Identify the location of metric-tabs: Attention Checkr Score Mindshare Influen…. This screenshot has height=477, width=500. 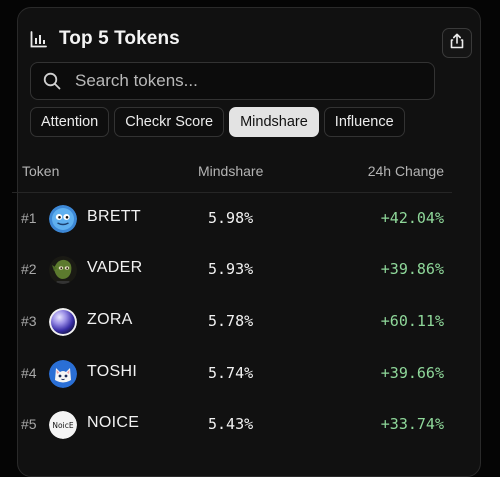
(217, 122).